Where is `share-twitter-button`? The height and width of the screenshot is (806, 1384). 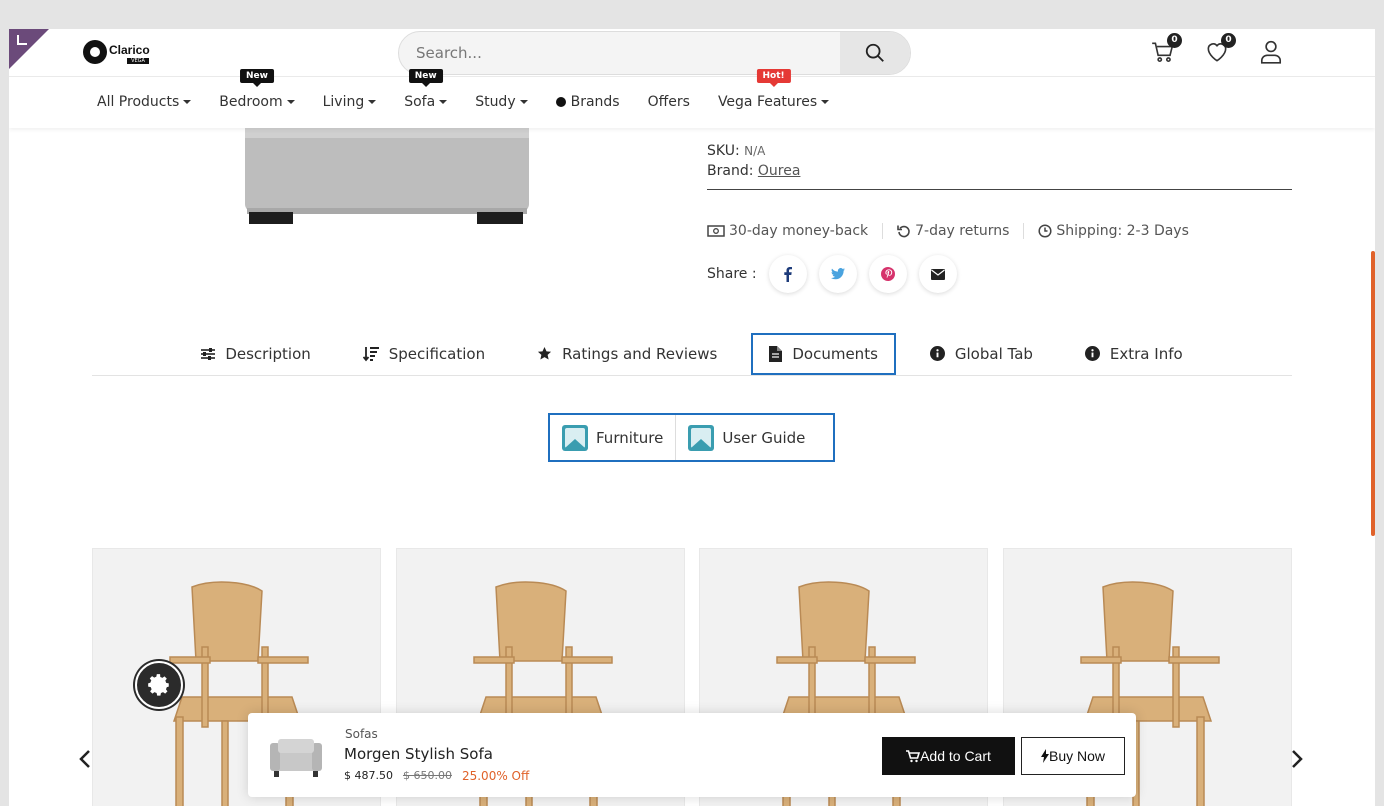
share-twitter-button is located at coordinates (837, 274).